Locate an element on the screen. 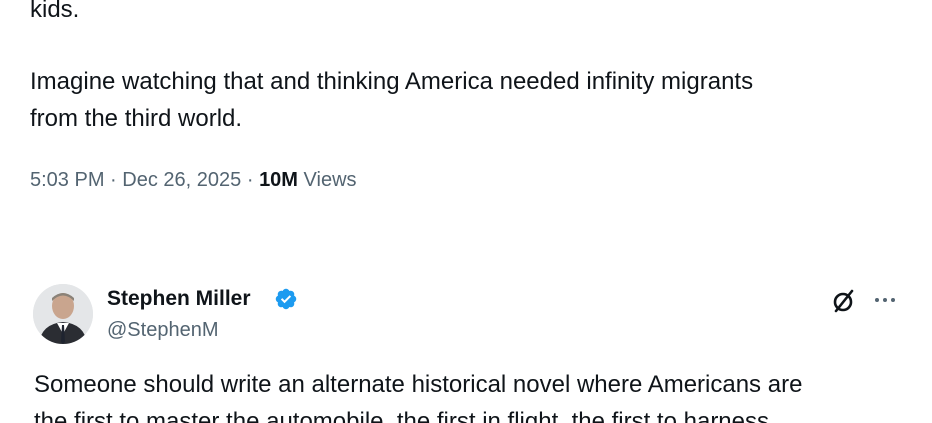 Image resolution: width=932 pixels, height=423 pixels. tweet-time: 5:03 PM is located at coordinates (67, 180).